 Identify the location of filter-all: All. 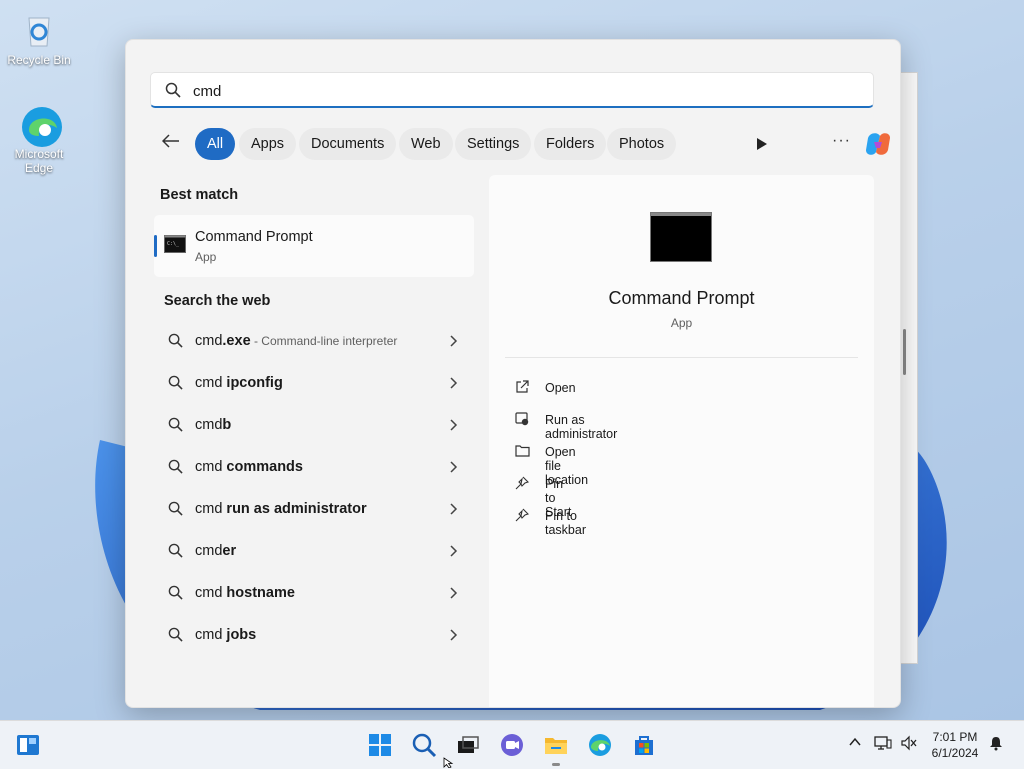
(215, 144).